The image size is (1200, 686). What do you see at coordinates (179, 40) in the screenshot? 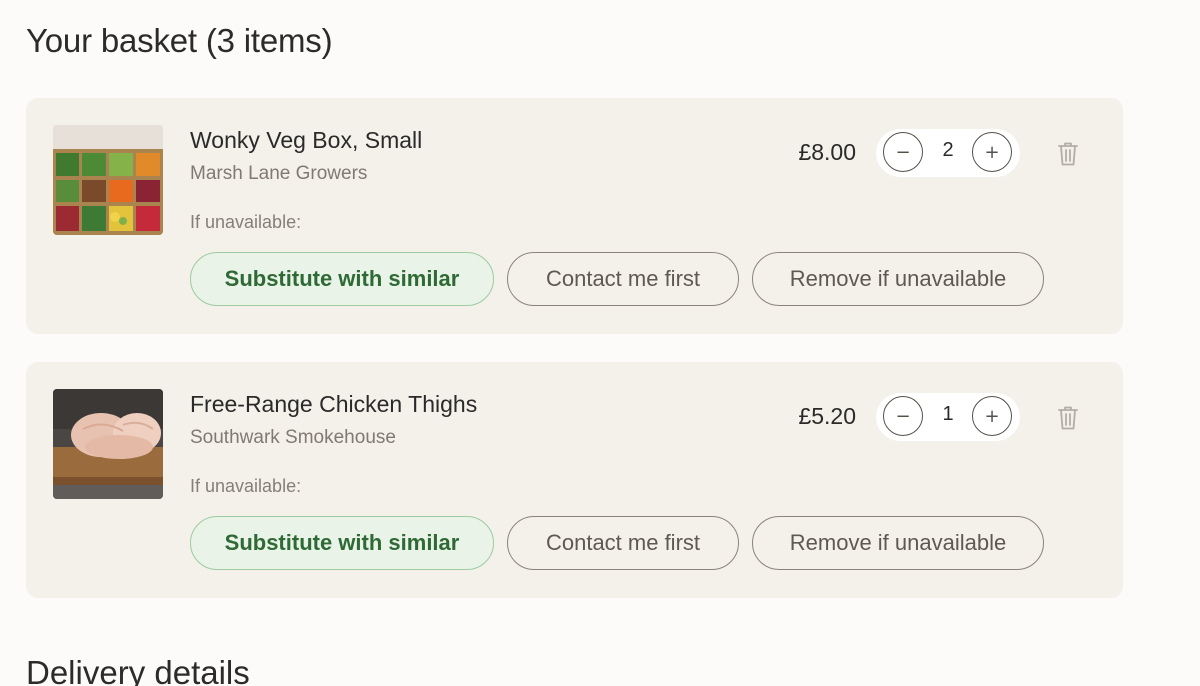
I see `basket-title: Your basket (3 items)` at bounding box center [179, 40].